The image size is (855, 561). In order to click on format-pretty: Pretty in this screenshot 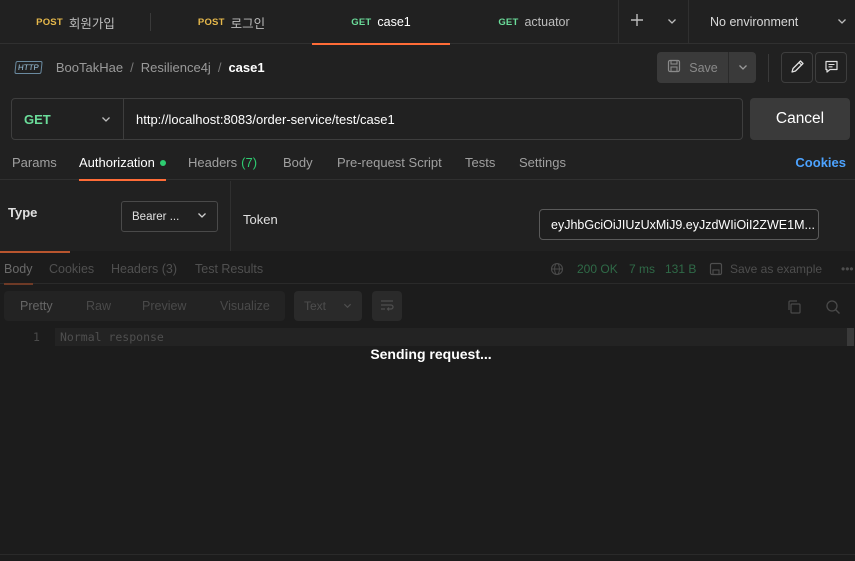, I will do `click(36, 306)`.